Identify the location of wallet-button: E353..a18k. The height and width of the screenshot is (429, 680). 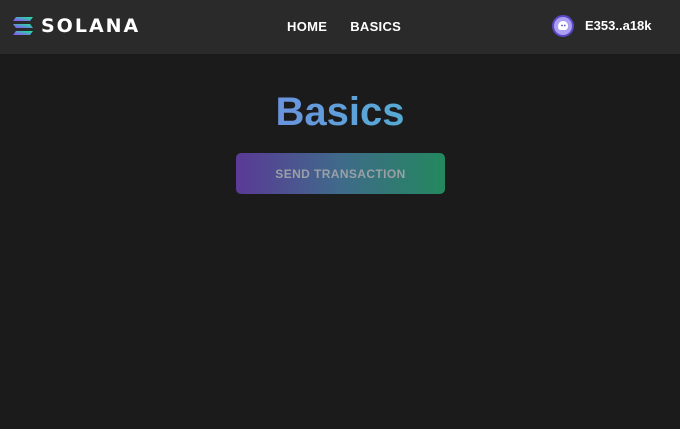
(602, 26).